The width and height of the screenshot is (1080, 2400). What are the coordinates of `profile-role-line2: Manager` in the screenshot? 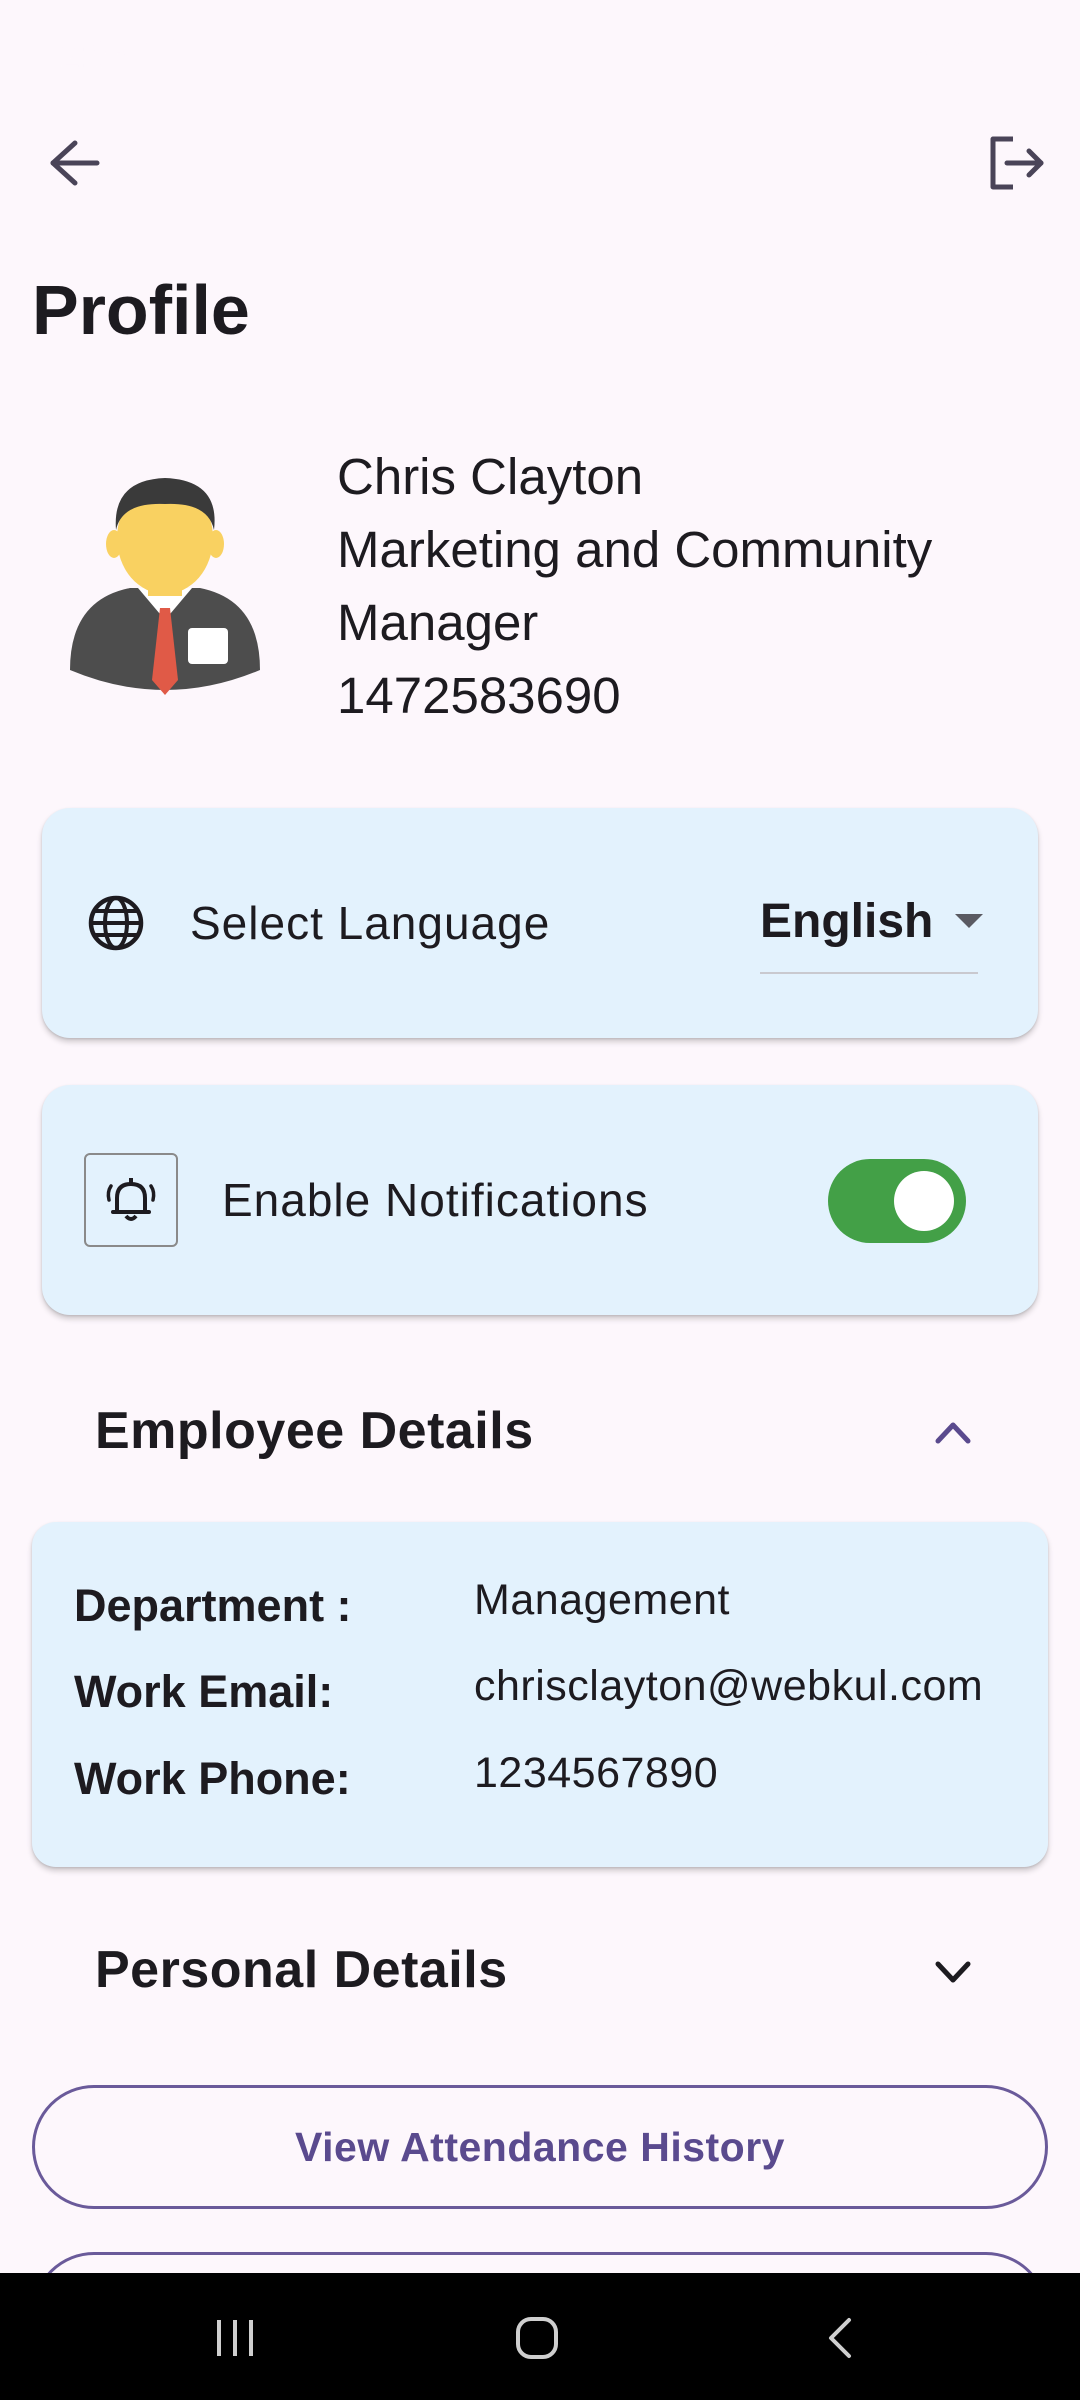 It's located at (438, 622).